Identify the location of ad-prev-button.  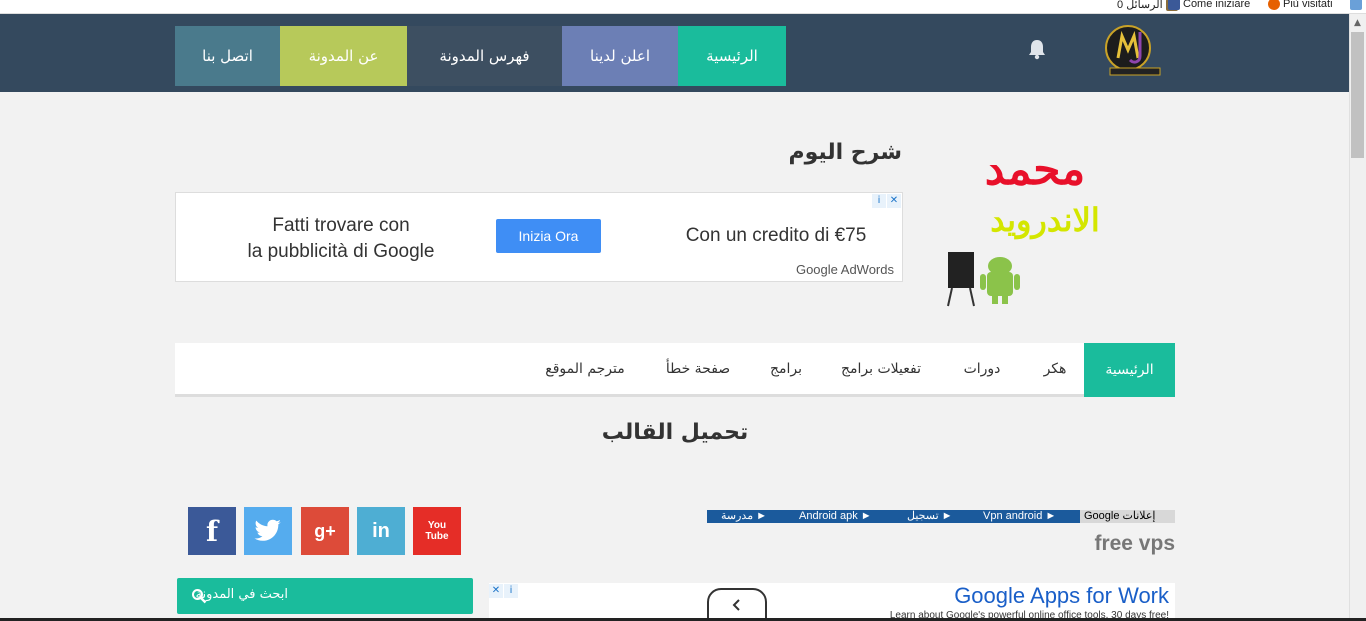
(737, 604).